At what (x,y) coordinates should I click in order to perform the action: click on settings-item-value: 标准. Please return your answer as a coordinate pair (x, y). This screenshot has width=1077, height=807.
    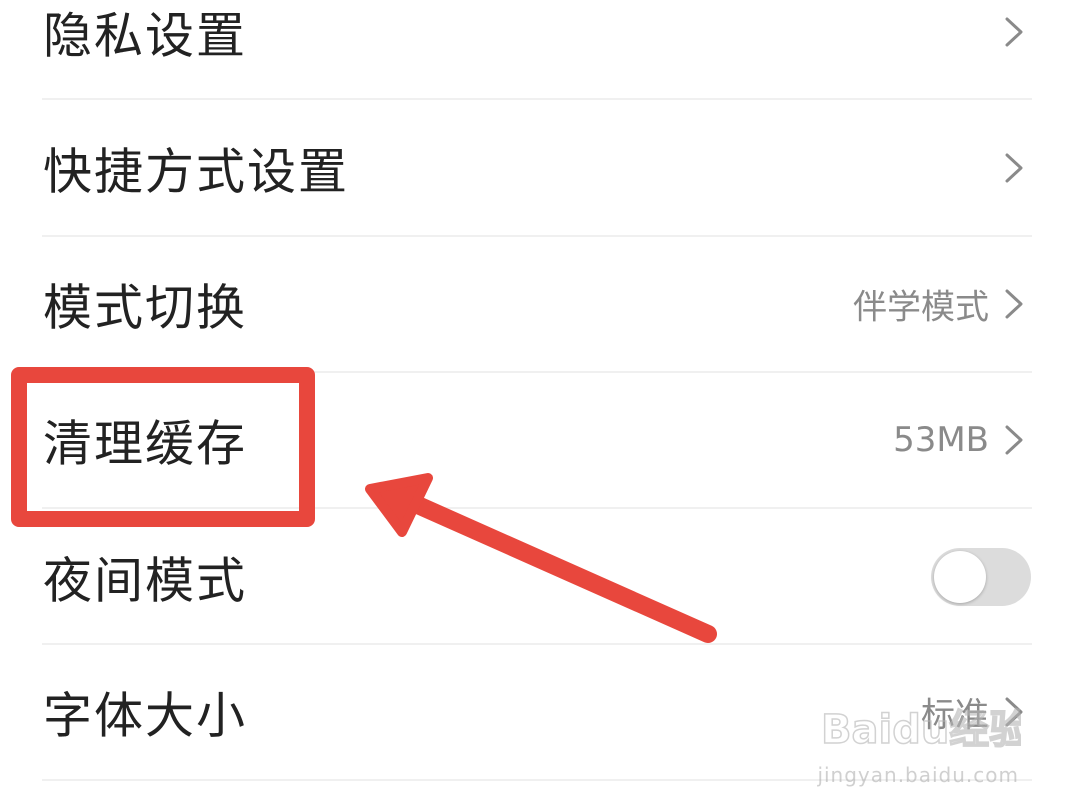
    Looking at the image, I should click on (955, 715).